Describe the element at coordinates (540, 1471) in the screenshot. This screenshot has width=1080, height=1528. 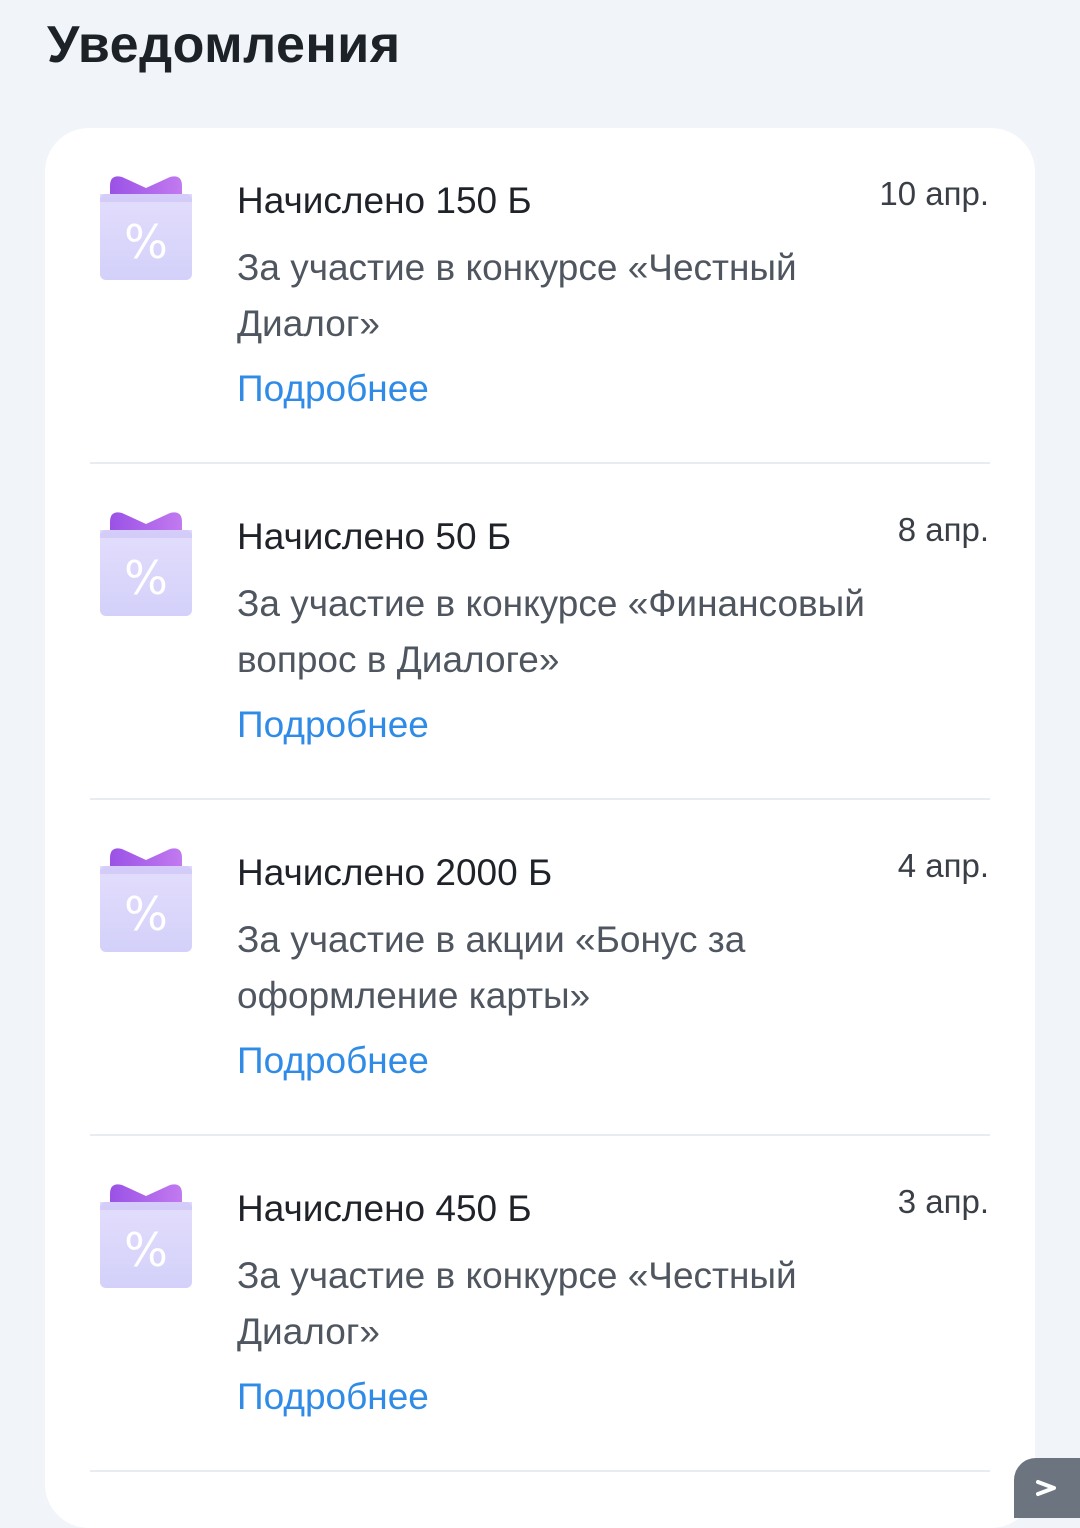
I see `divider` at that location.